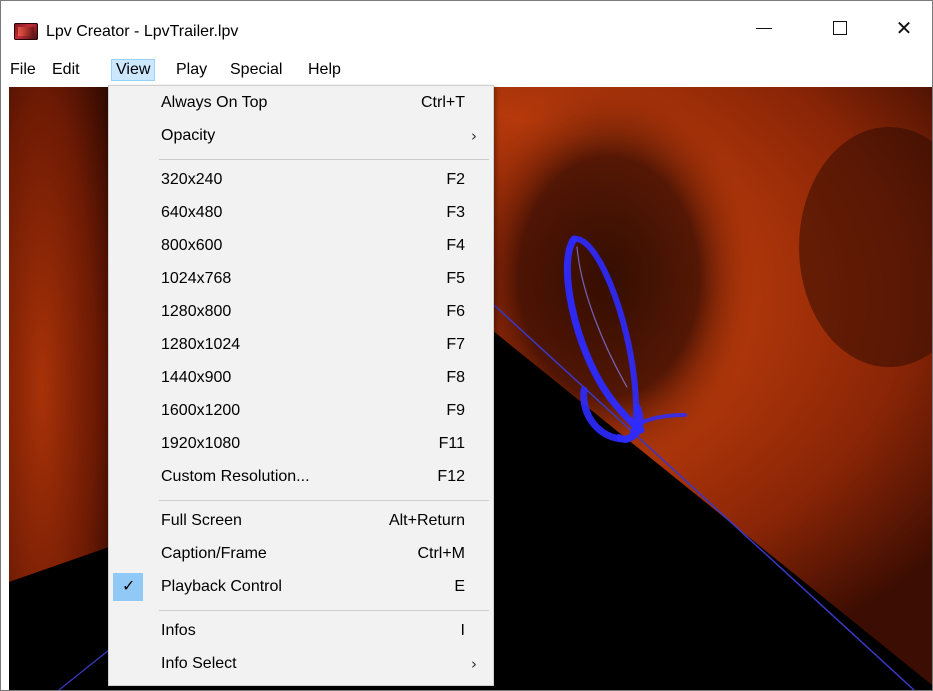  Describe the element at coordinates (301, 664) in the screenshot. I see `menu-item-info-select: Info Select ›` at that location.